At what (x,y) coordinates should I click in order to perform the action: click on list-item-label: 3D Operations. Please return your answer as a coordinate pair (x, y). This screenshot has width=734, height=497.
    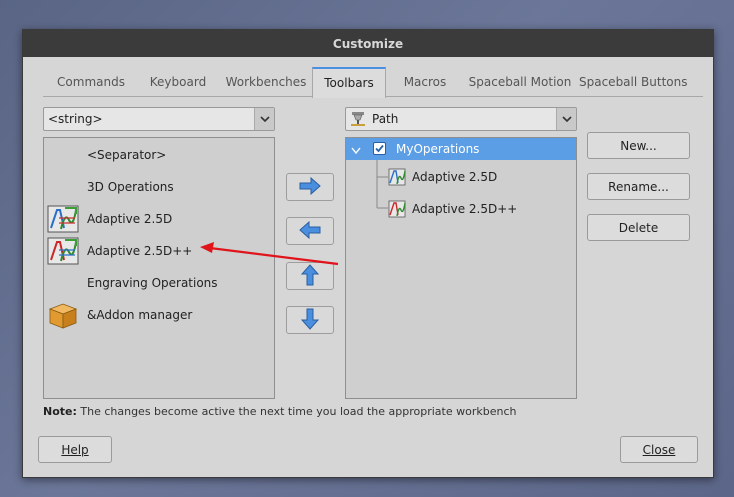
    Looking at the image, I should click on (130, 187).